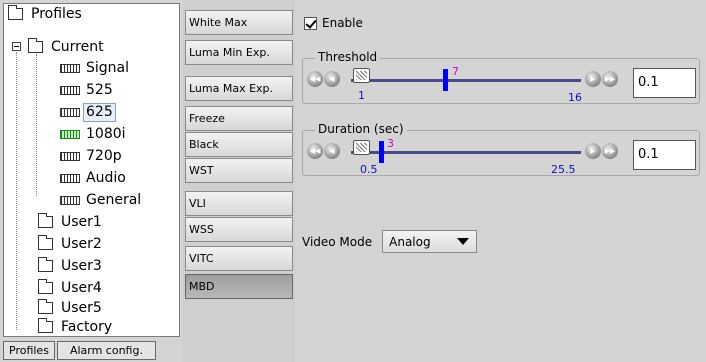  I want to click on tree-item-factory: Factory, so click(76, 327).